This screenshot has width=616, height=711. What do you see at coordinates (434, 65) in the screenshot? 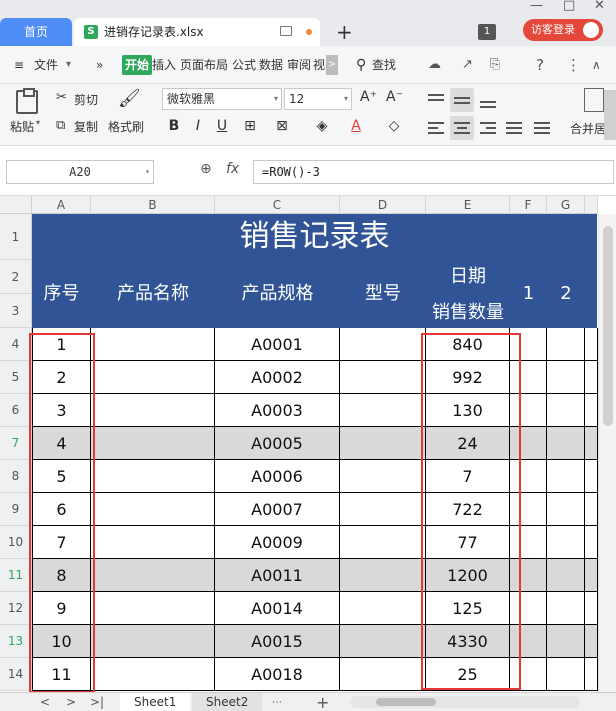
I see `cloud-sync-icon: ☁` at bounding box center [434, 65].